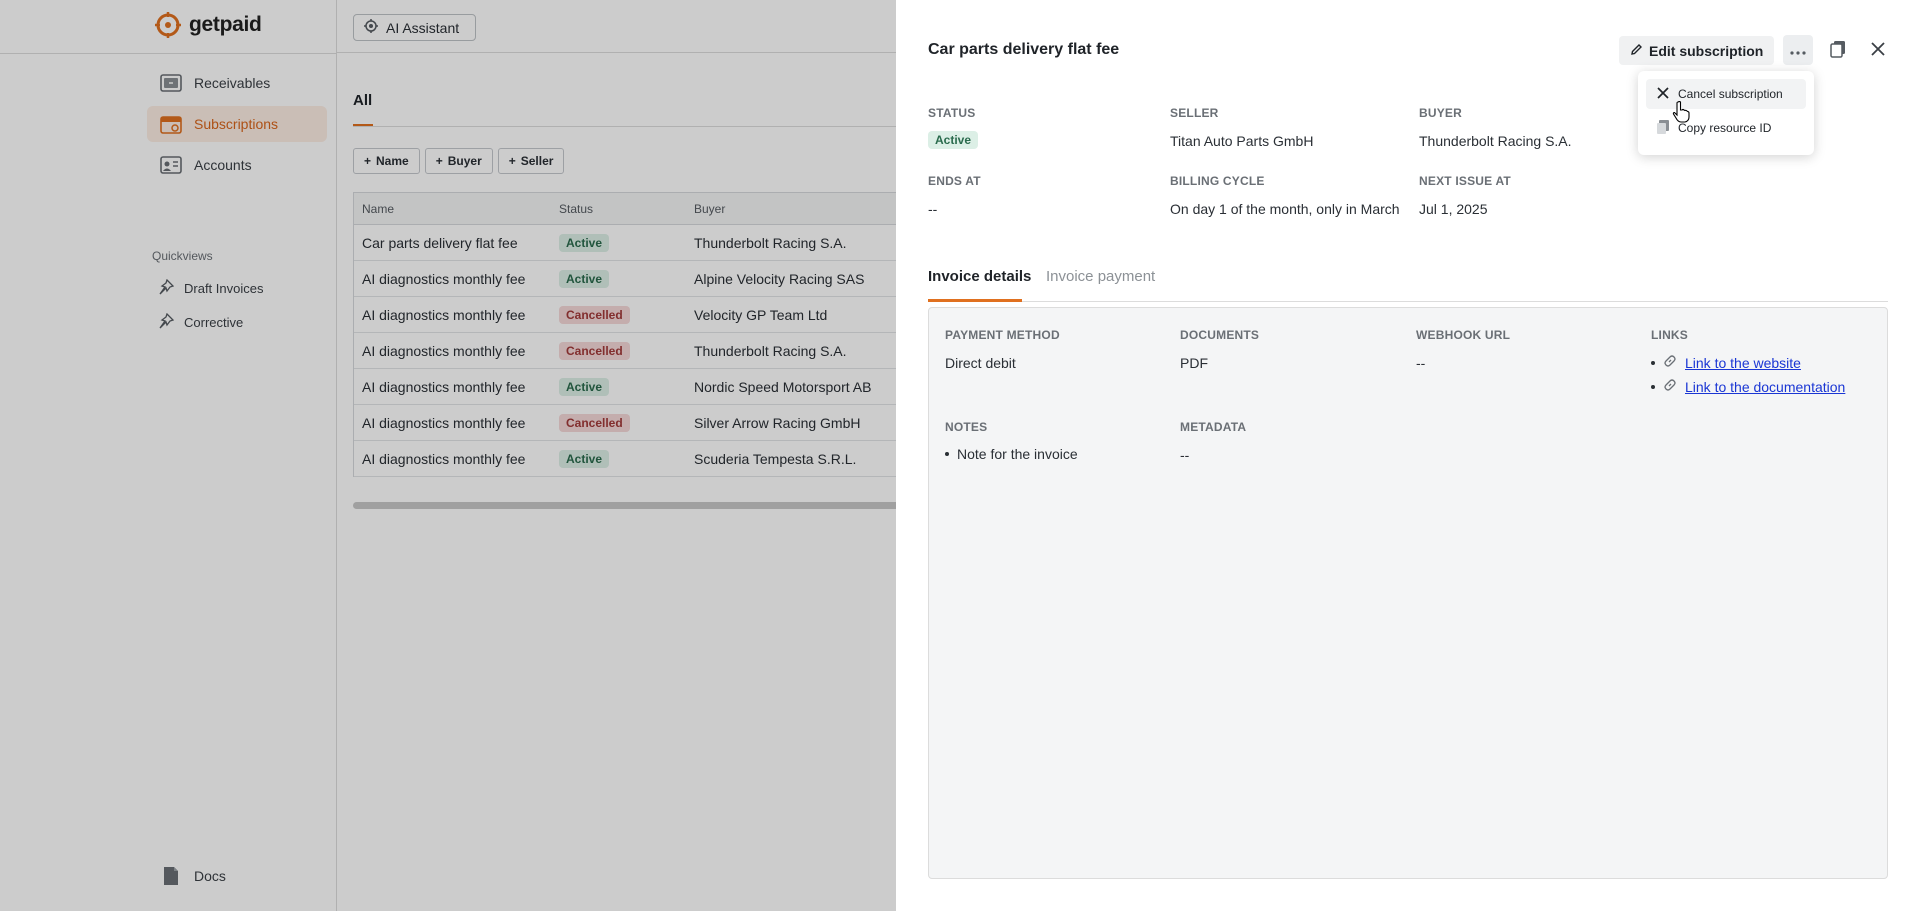 The image size is (1920, 911). I want to click on ellipsis-icon, so click(1798, 50).